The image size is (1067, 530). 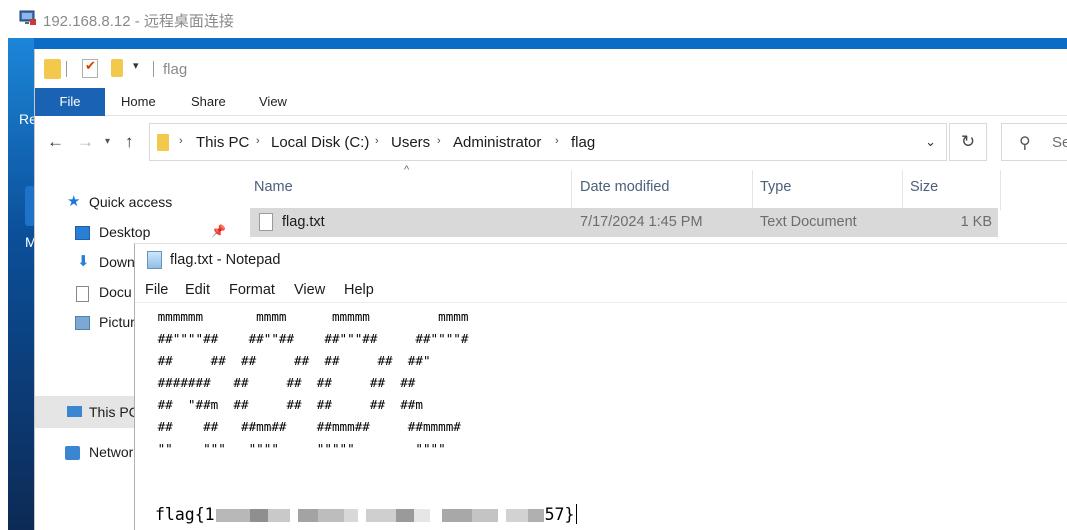 What do you see at coordinates (583, 142) in the screenshot?
I see `breadcrumb-flag: flag` at bounding box center [583, 142].